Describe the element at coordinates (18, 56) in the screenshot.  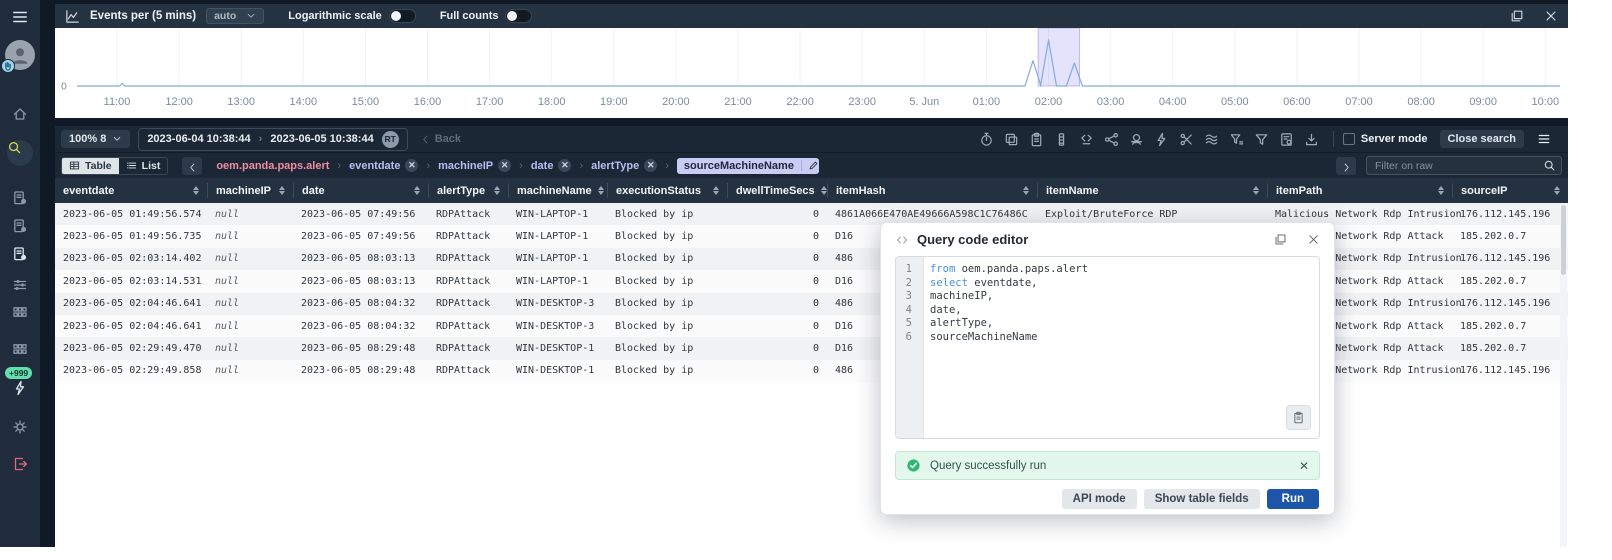
I see `avatar` at that location.